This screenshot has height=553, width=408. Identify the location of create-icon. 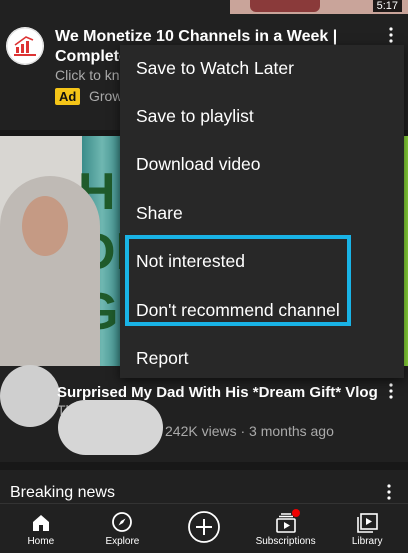
(204, 527).